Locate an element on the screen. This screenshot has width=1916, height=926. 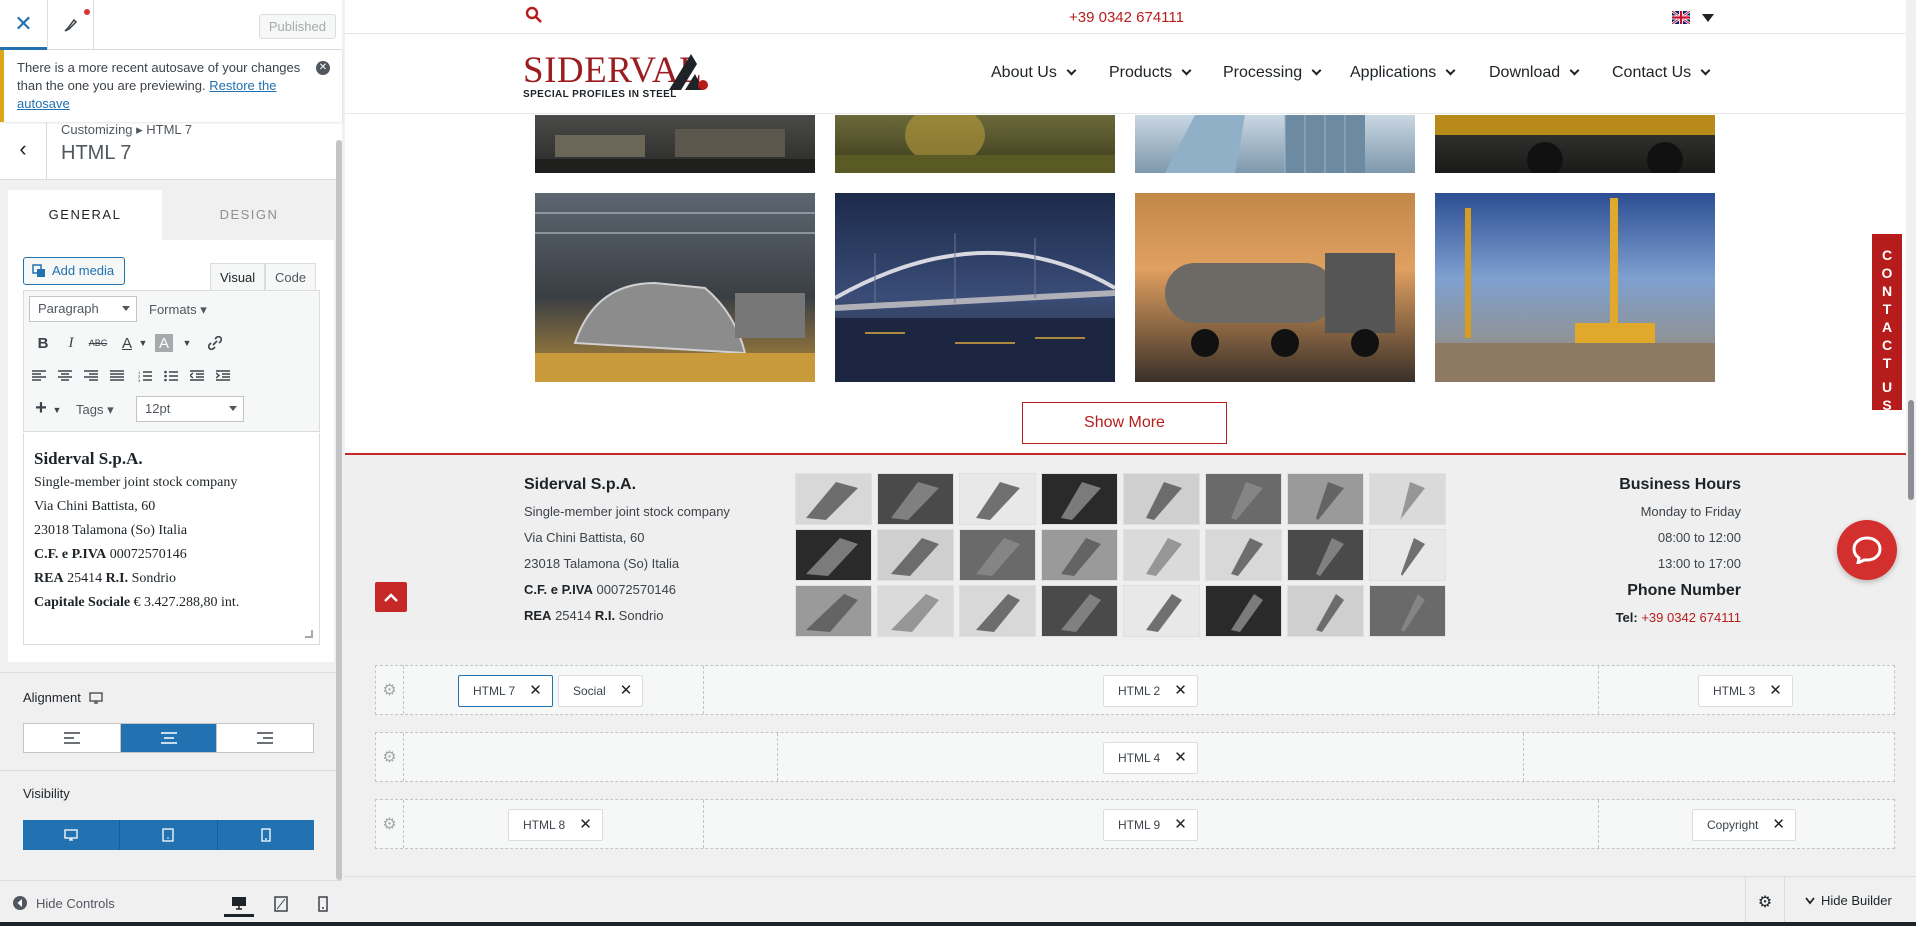
siderval-logo: SIDERVAL SPECIAL PROFILES IN STEEL is located at coordinates (615, 76).